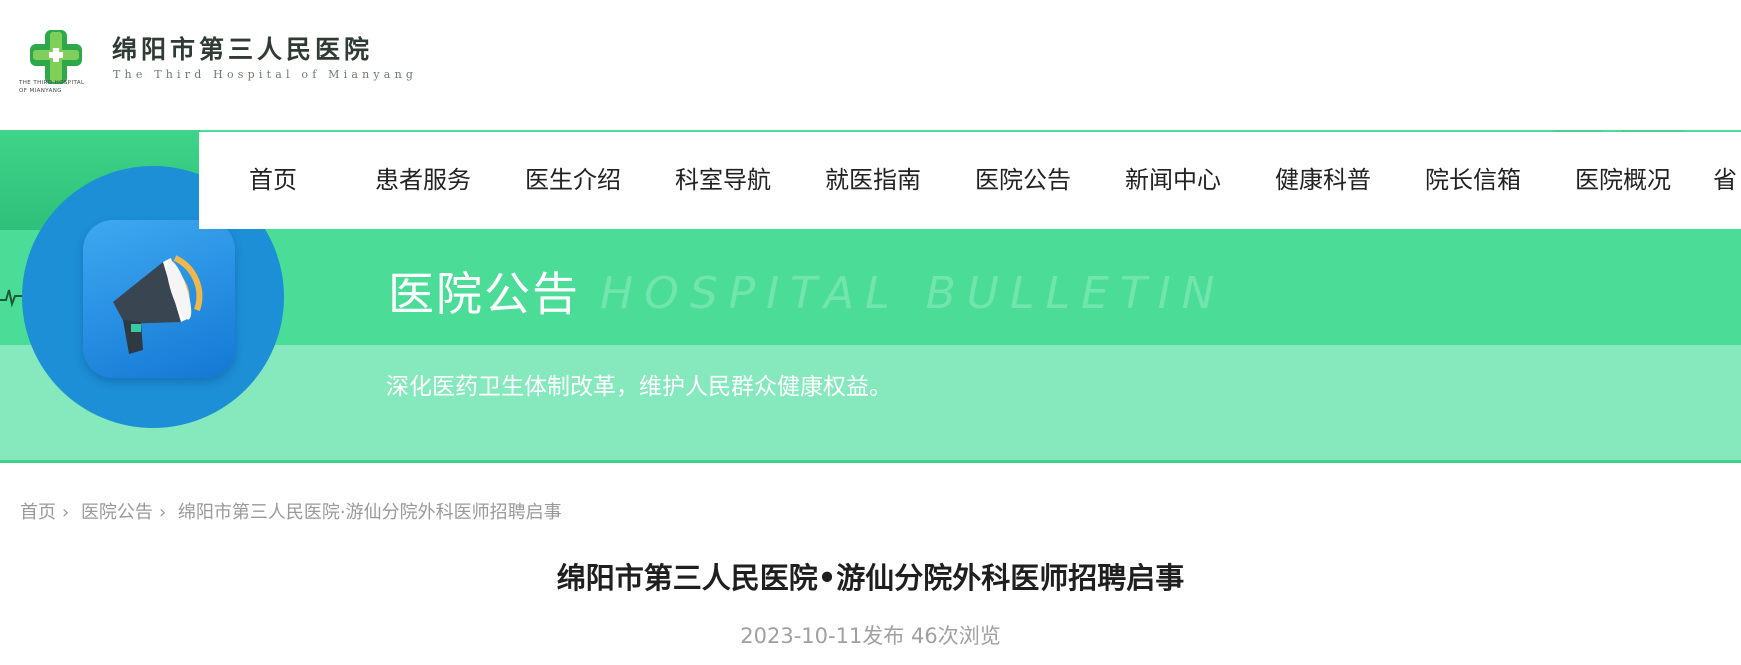 The height and width of the screenshot is (665, 1741). What do you see at coordinates (1473, 180) in the screenshot?
I see `nav-item-mailbox: 院长信箱` at bounding box center [1473, 180].